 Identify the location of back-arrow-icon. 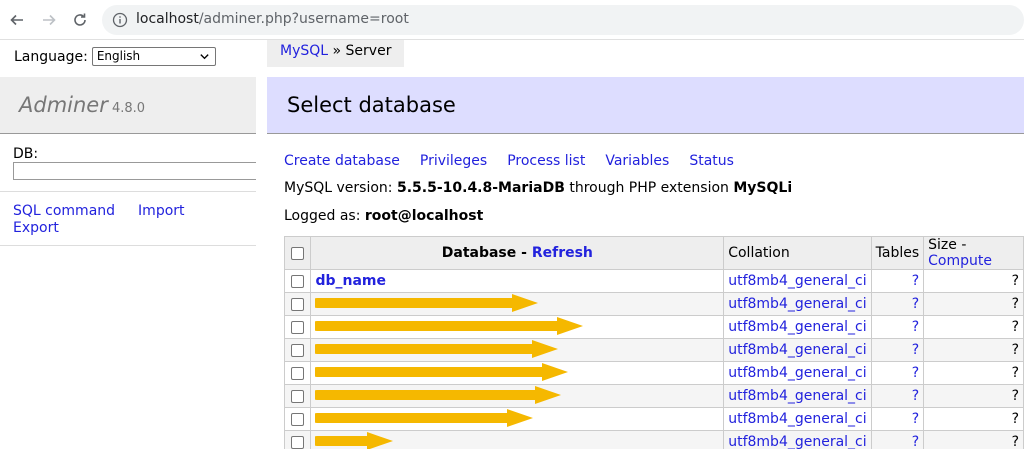
(17, 20).